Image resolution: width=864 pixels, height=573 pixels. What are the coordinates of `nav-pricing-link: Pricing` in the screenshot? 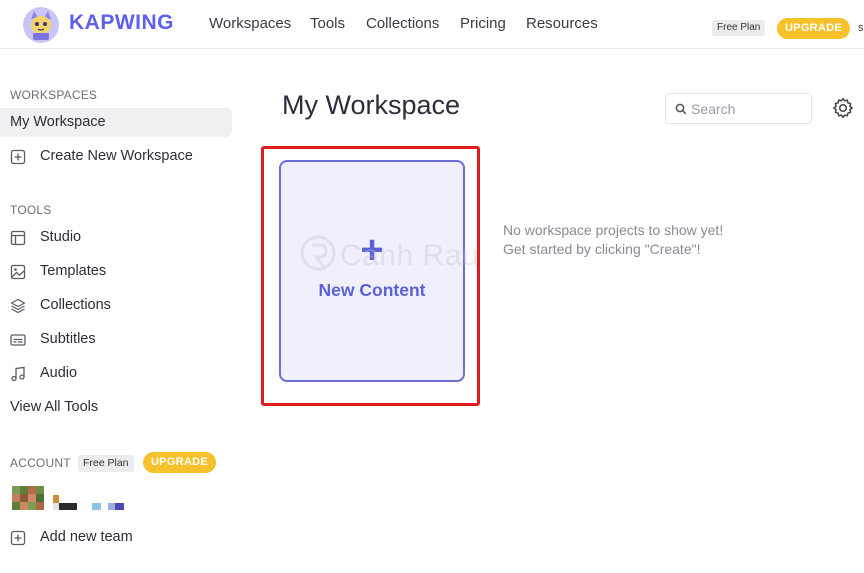 It's located at (483, 23).